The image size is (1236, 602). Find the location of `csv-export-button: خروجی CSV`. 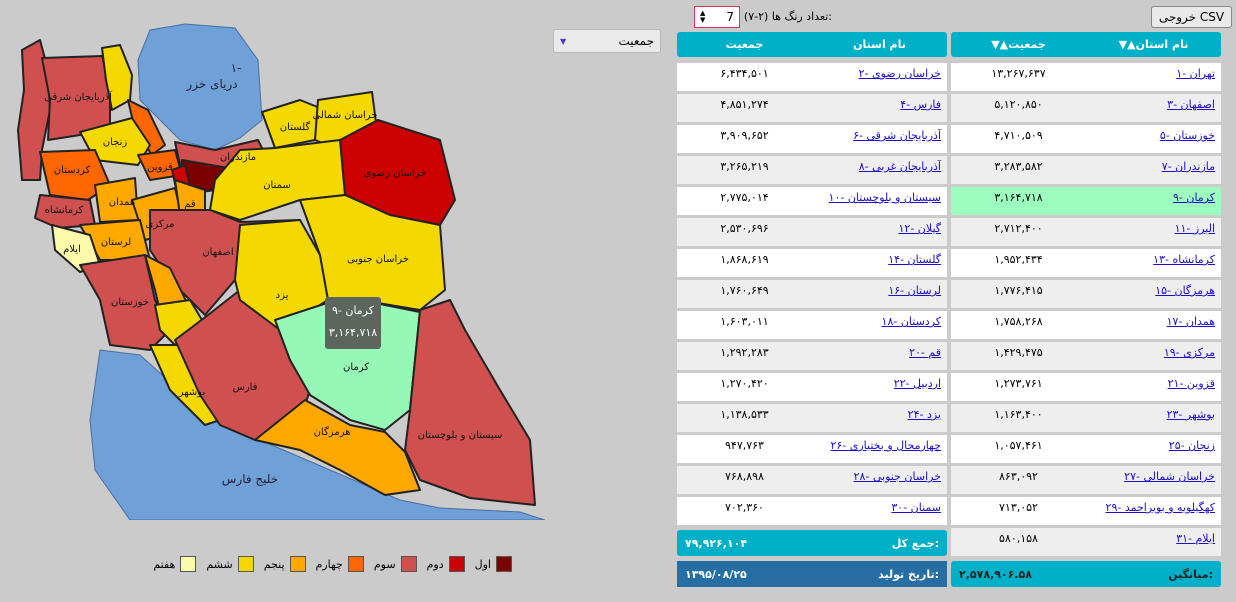

csv-export-button: خروجی CSV is located at coordinates (1191, 17).